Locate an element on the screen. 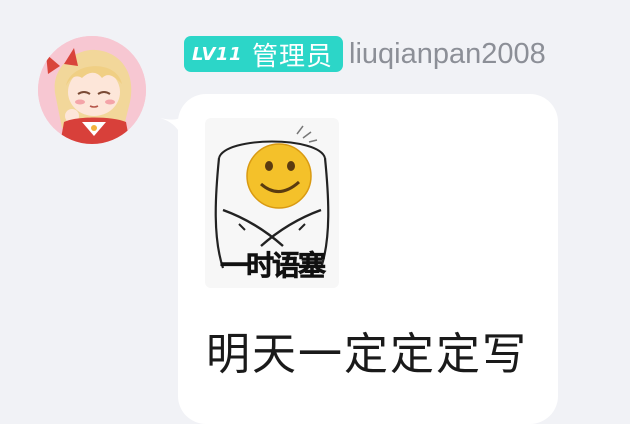  message-text: 明天一定定定写 is located at coordinates (367, 354).